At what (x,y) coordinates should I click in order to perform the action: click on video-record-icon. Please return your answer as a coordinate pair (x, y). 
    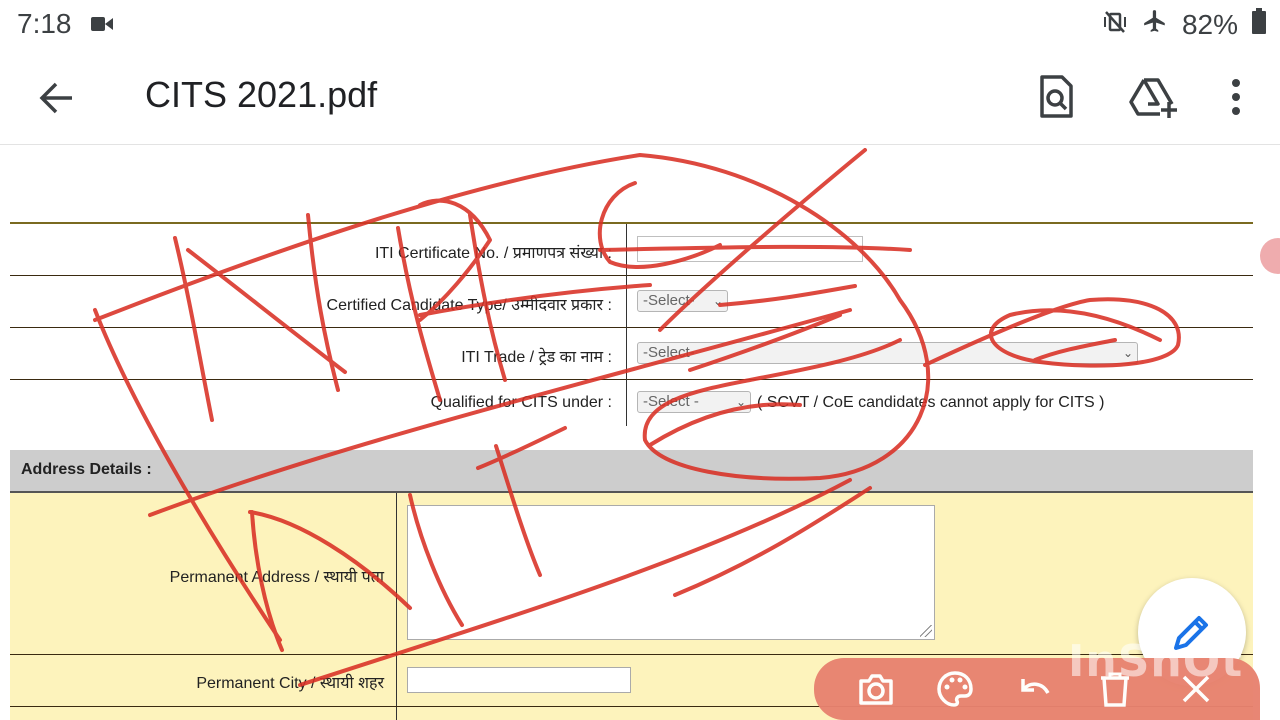
    Looking at the image, I should click on (102, 26).